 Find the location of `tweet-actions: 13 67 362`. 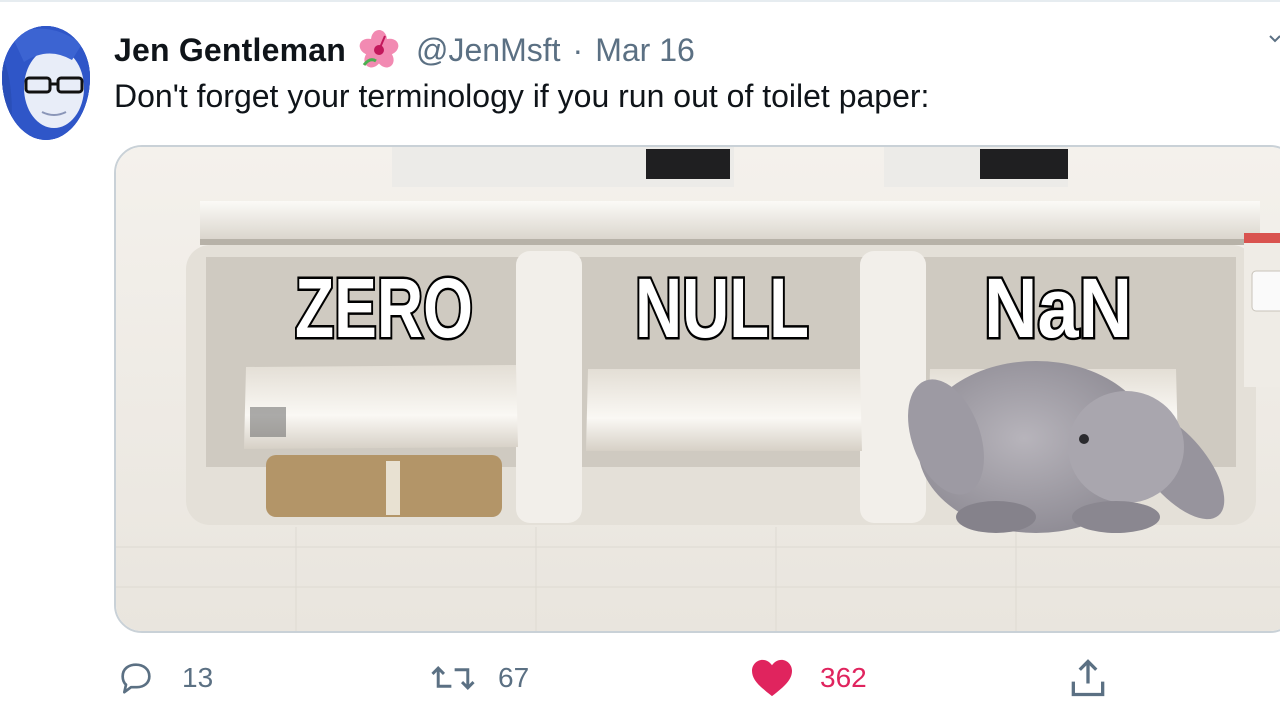

tweet-actions: 13 67 362 is located at coordinates (640, 680).